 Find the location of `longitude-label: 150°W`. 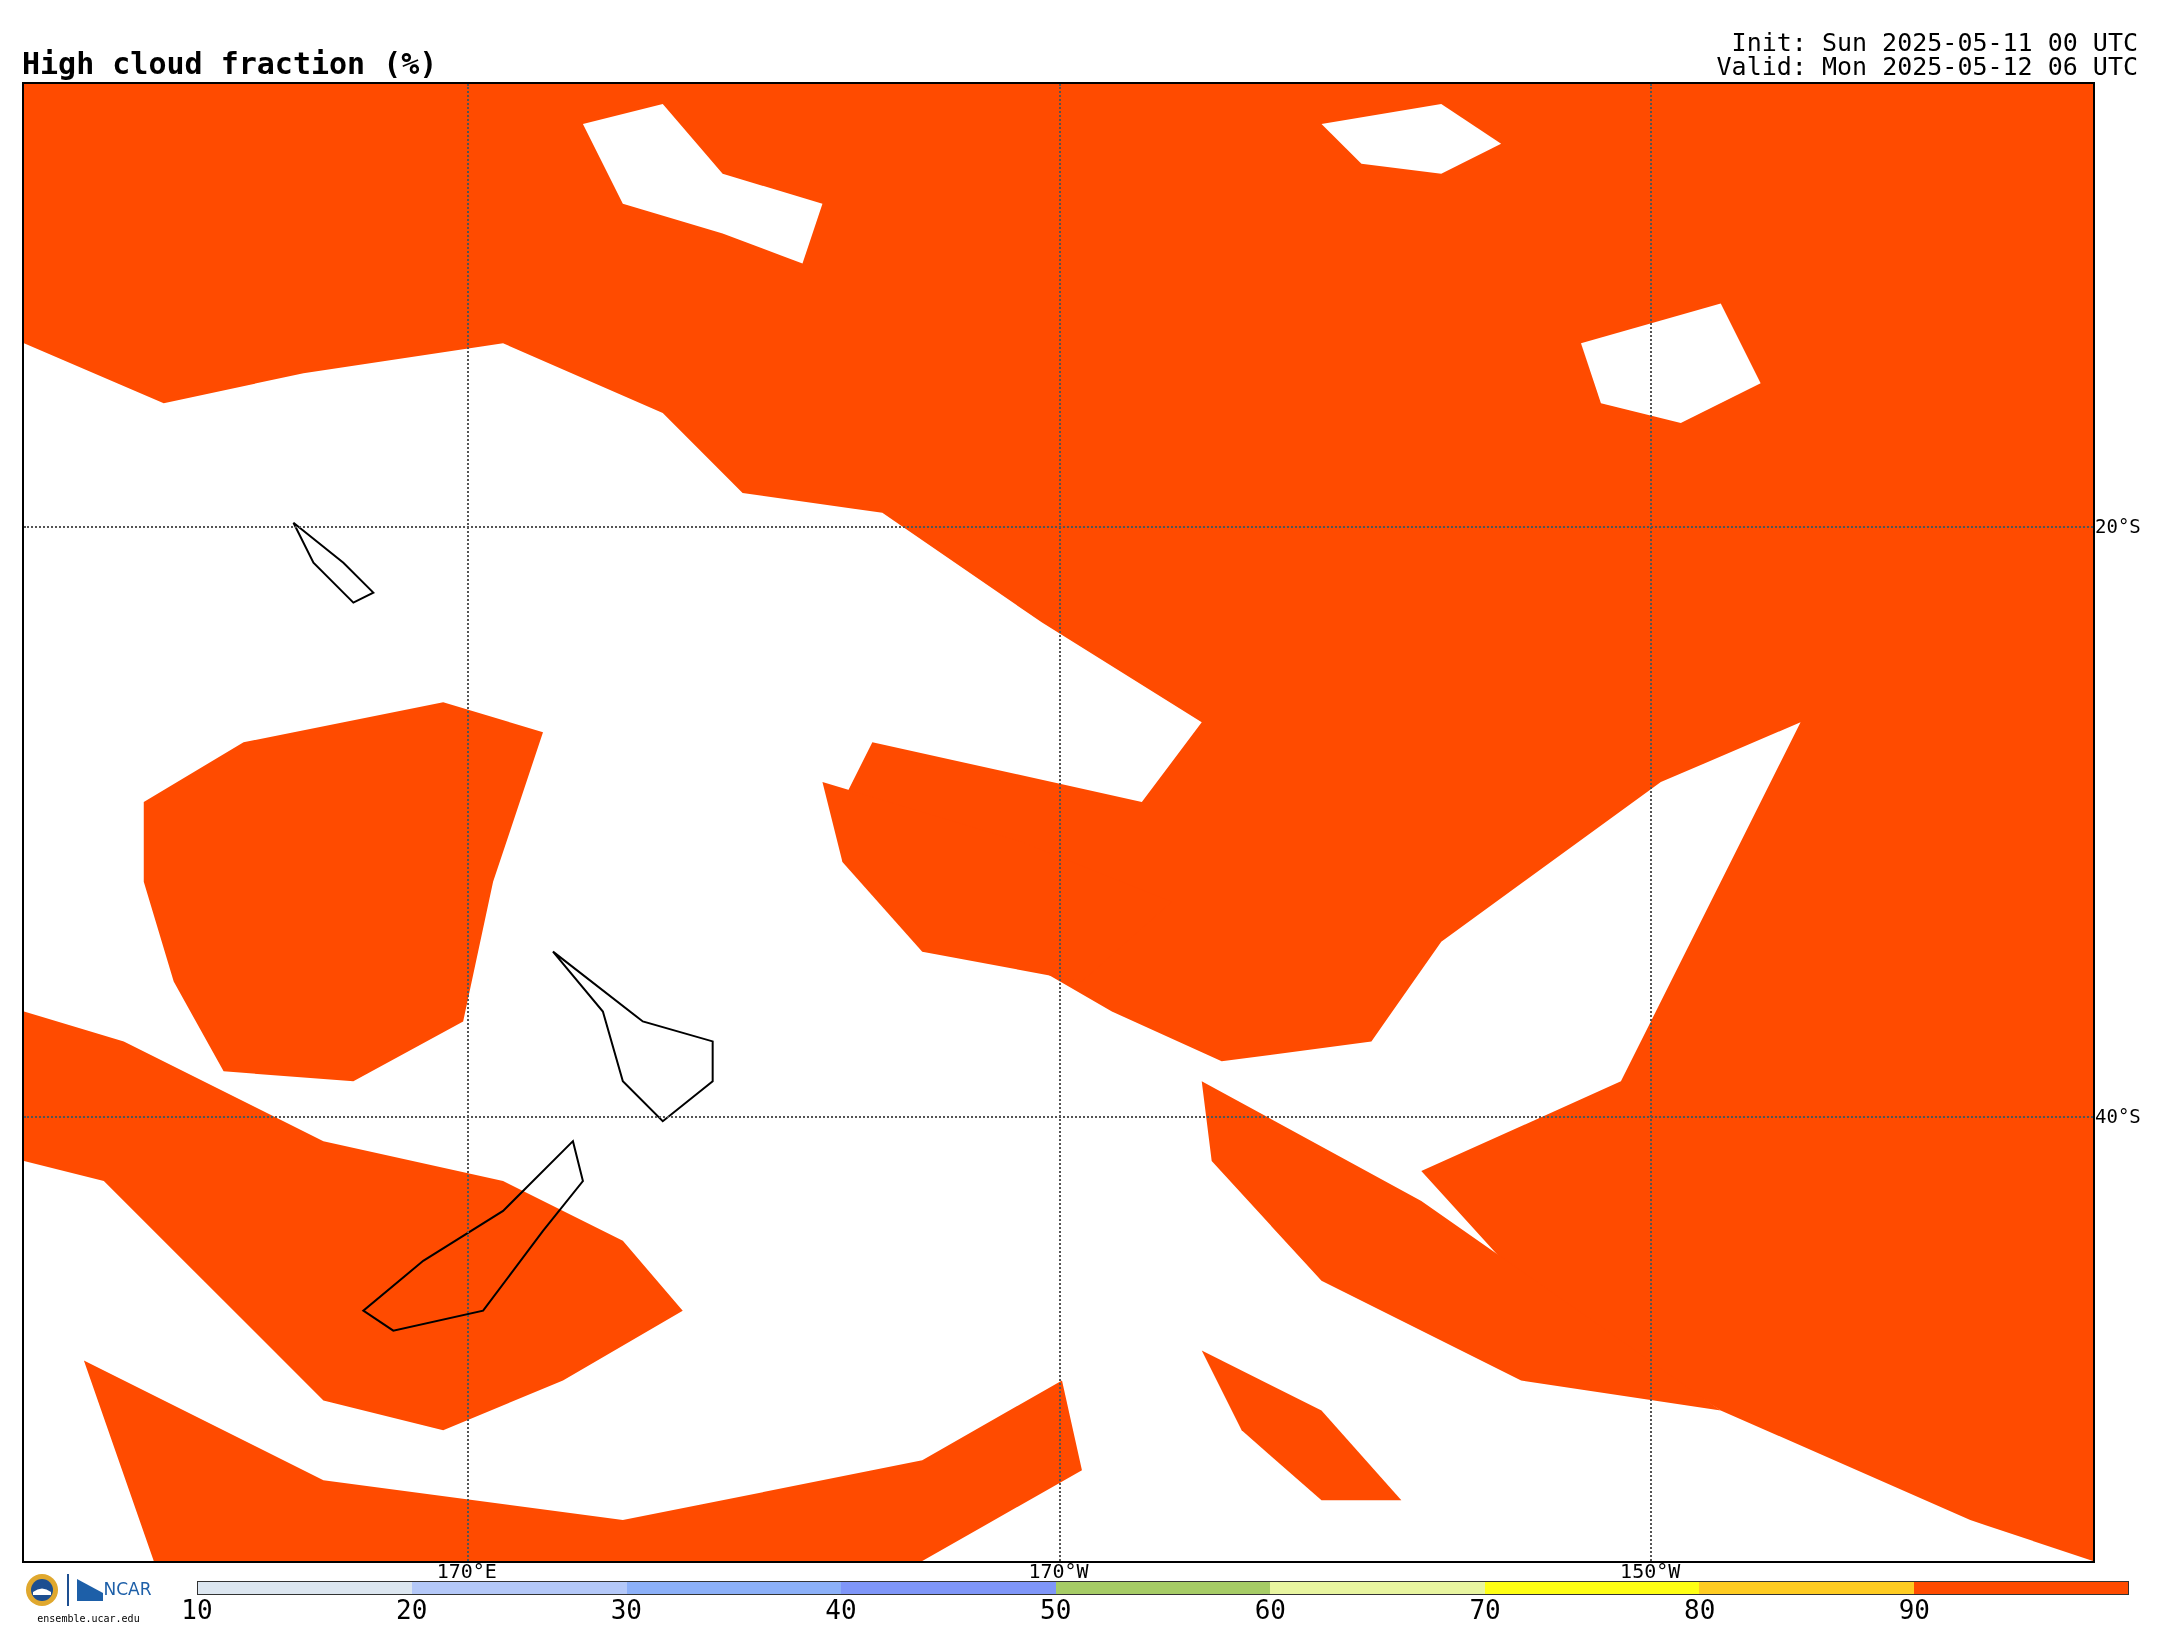

longitude-label: 150°W is located at coordinates (1650, 1571).